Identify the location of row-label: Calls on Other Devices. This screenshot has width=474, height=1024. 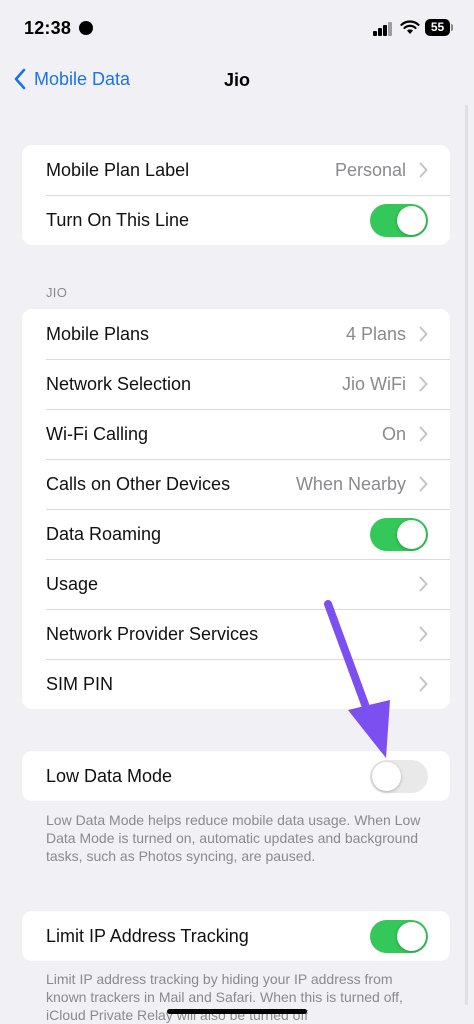
(138, 483).